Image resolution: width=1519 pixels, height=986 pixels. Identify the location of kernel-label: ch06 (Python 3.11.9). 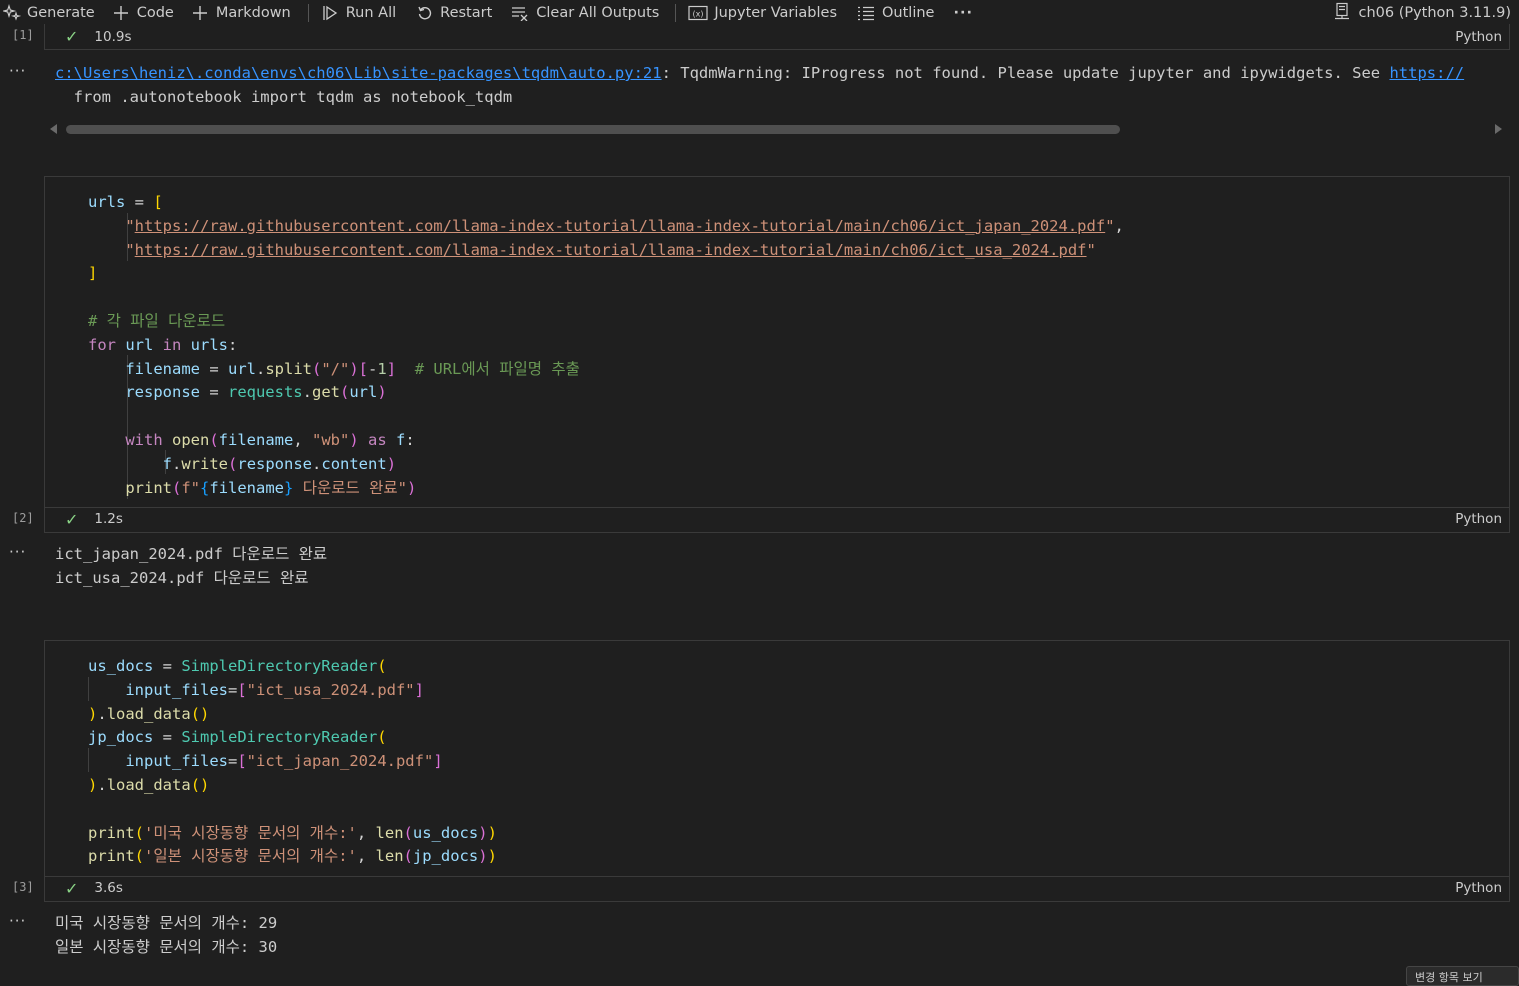
(1434, 13).